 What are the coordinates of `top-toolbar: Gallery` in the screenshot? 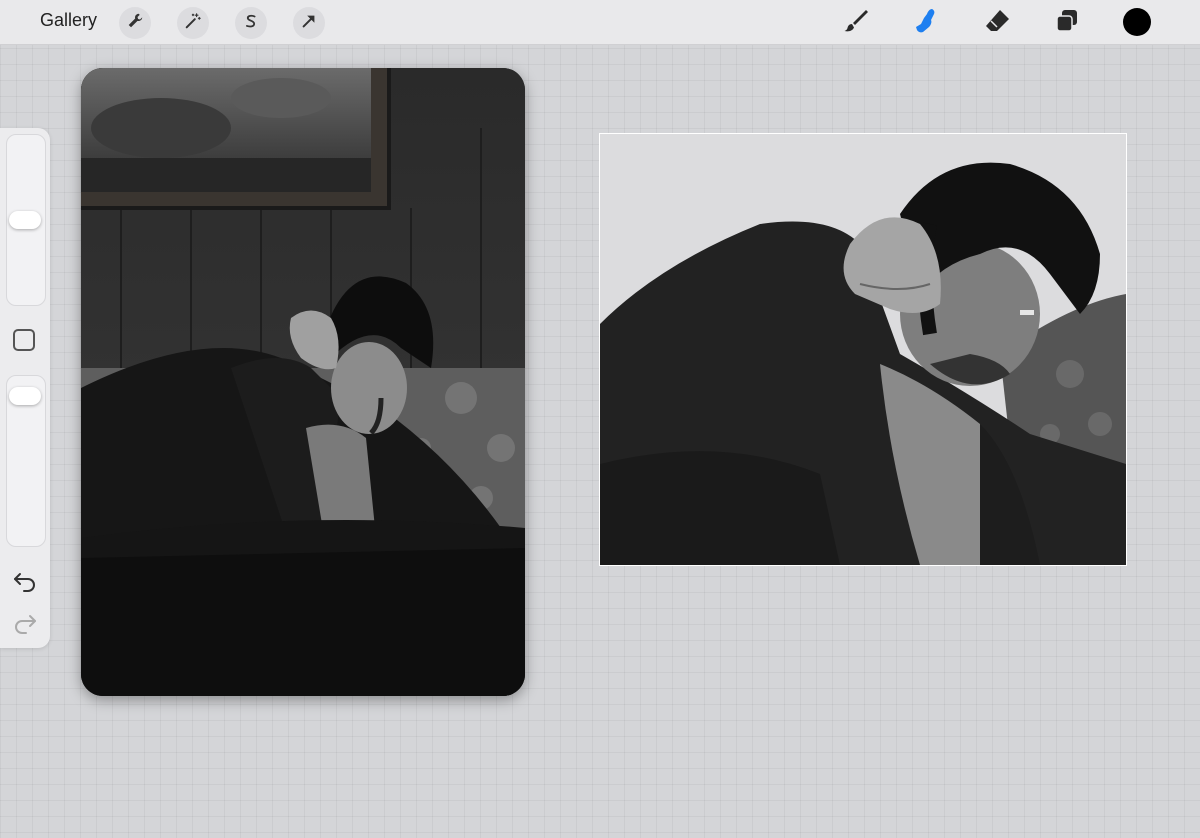 It's located at (600, 22).